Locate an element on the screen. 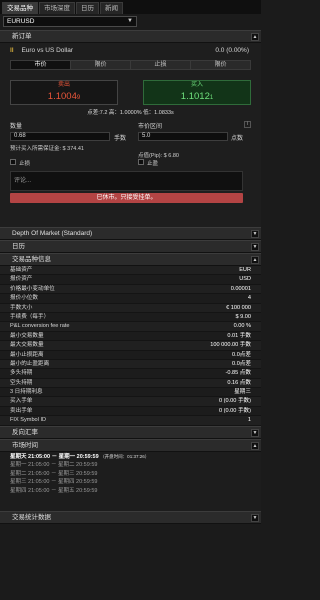 The image size is (320, 600). info-row: 3 日持期利息 星期三 is located at coordinates (130, 393).